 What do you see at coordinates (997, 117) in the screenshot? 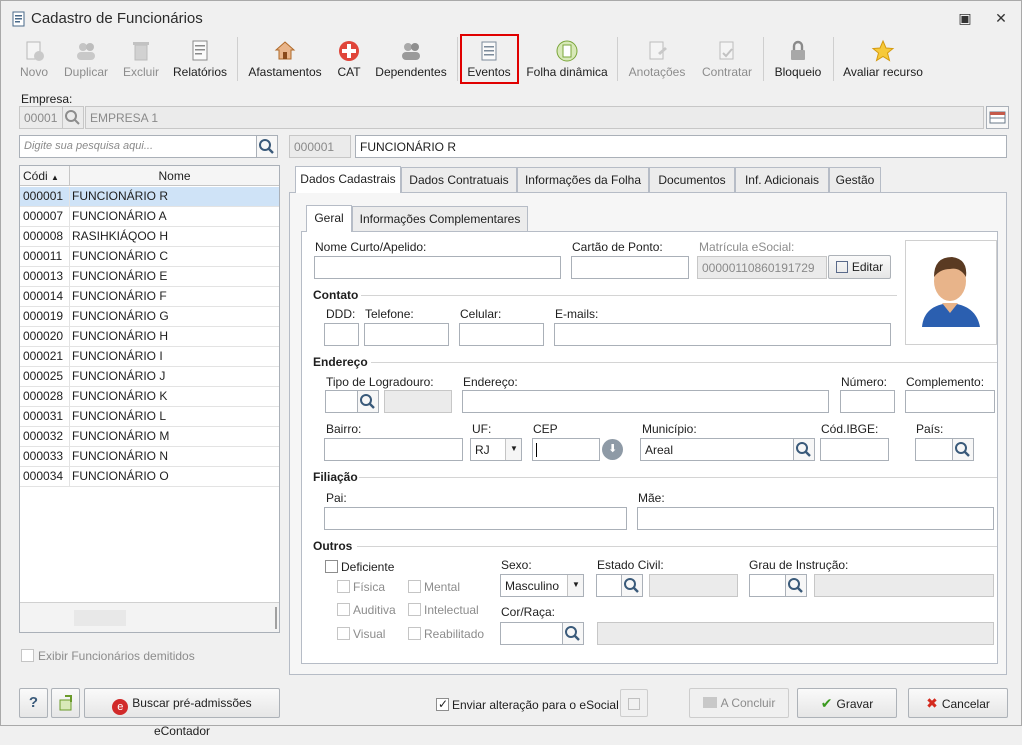
I see `empresa-grid-button` at bounding box center [997, 117].